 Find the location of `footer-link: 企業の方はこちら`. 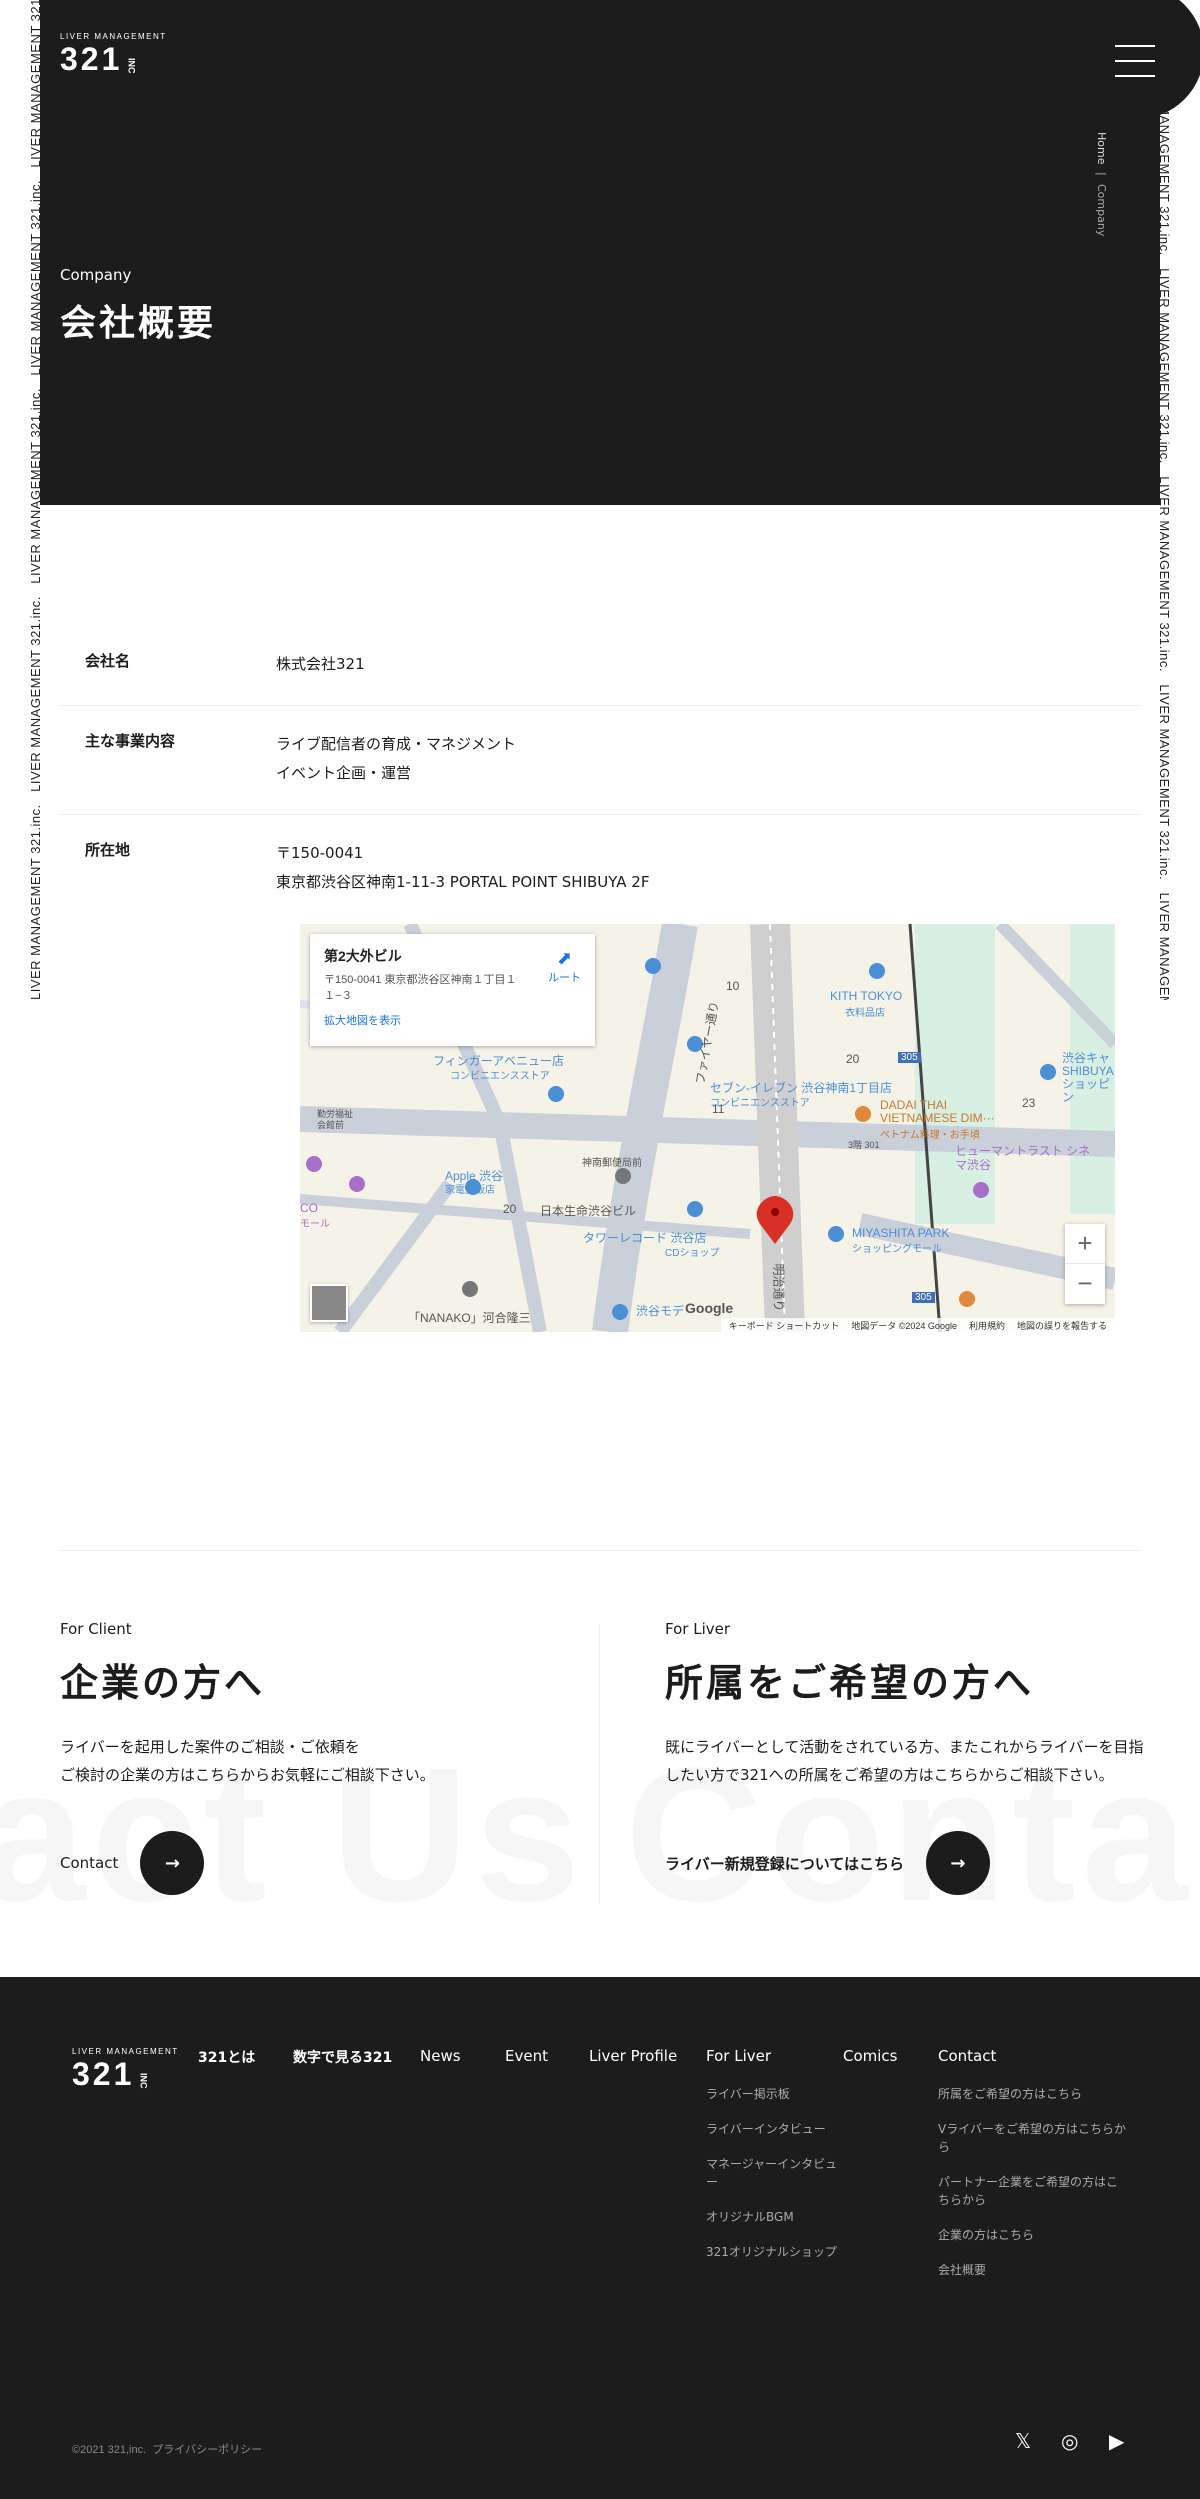

footer-link: 企業の方はこちら is located at coordinates (1033, 2235).